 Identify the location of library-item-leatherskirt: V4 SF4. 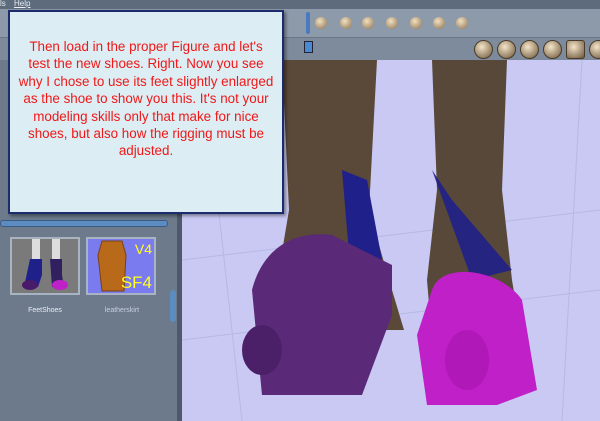
(121, 266).